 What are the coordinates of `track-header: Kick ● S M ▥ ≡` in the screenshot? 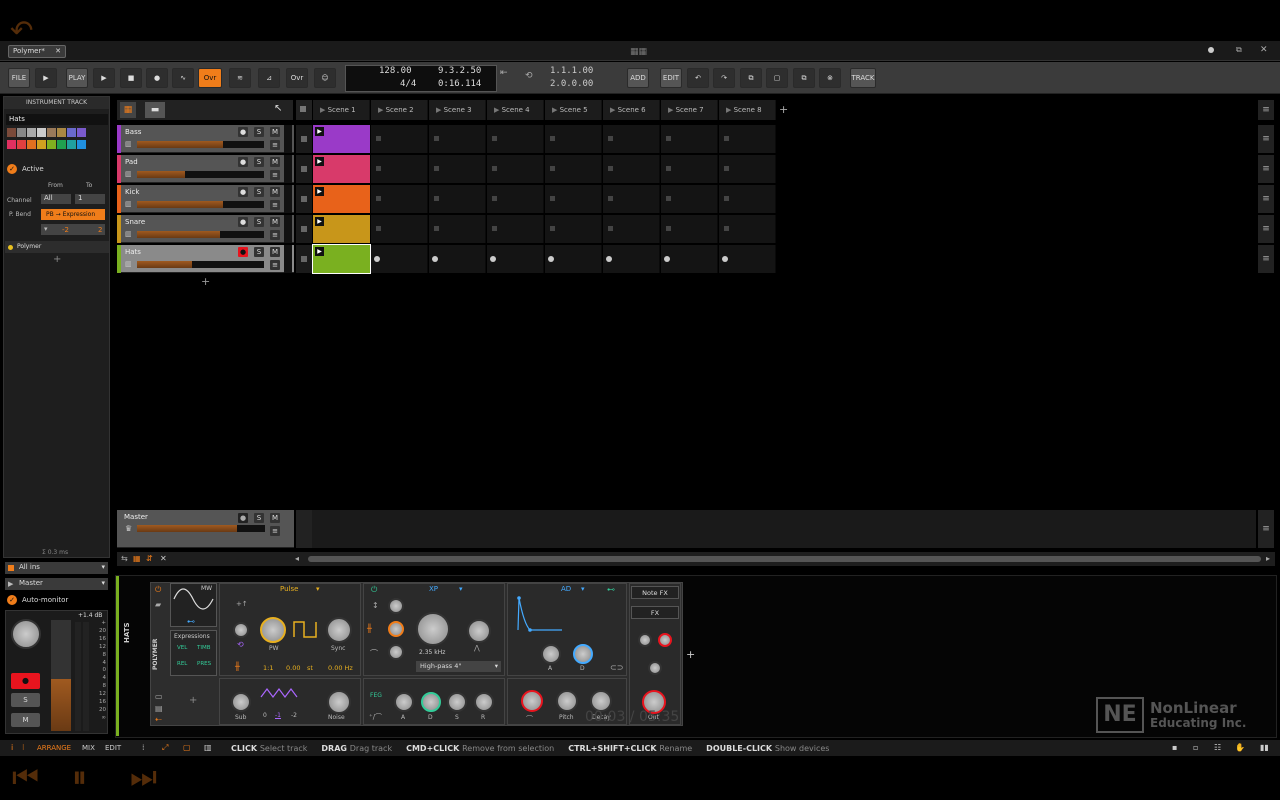 It's located at (205, 199).